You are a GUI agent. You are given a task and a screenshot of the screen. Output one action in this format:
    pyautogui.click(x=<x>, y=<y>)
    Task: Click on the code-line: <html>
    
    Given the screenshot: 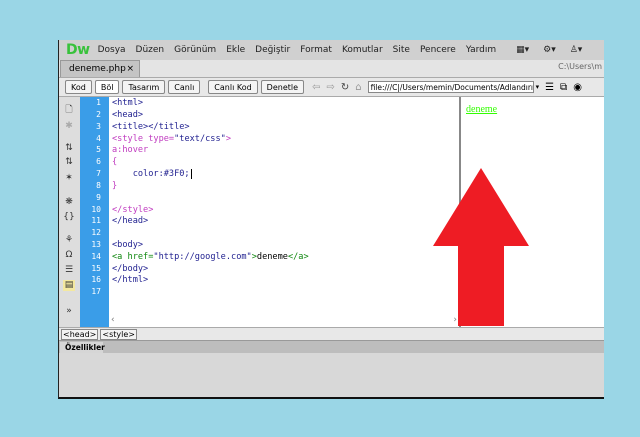 What is the action you would take?
    pyautogui.click(x=128, y=103)
    